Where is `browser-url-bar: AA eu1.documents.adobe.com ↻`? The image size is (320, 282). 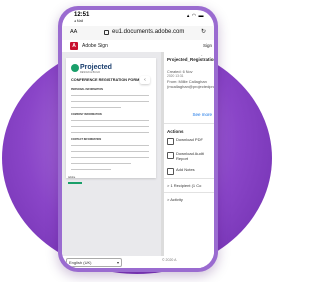
browser-url-bar: AA eu1.documents.adobe.com ↻ is located at coordinates (138, 33).